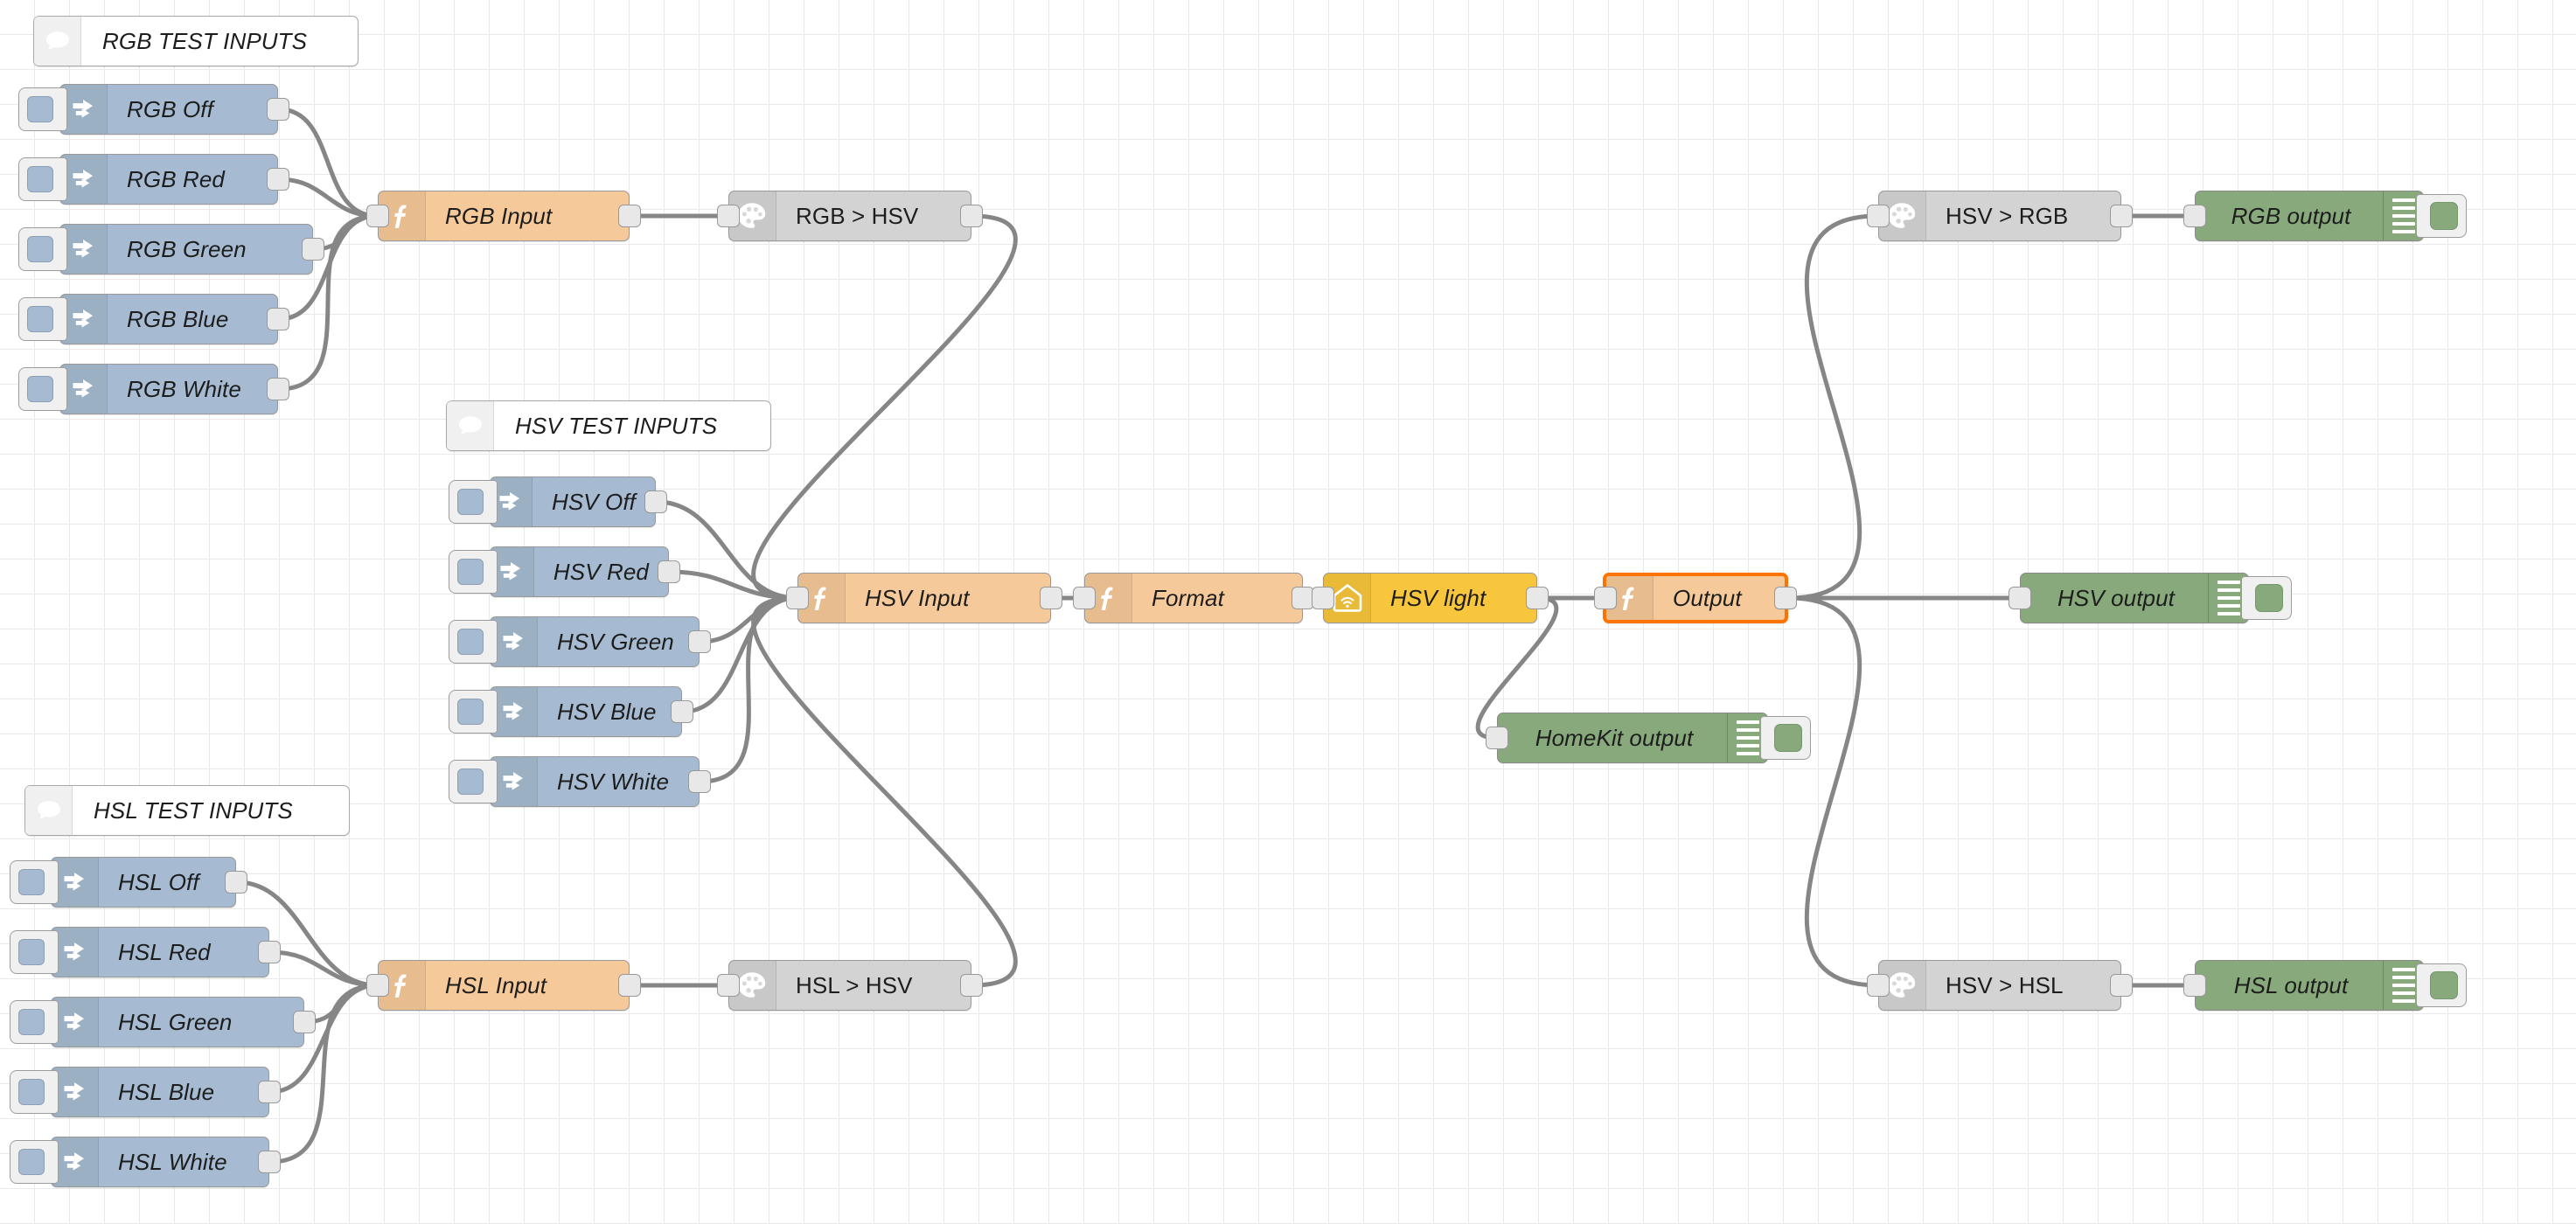 The image size is (2576, 1224). Describe the element at coordinates (2325, 216) in the screenshot. I see `debug-node-rgb-output: RGB output` at that location.